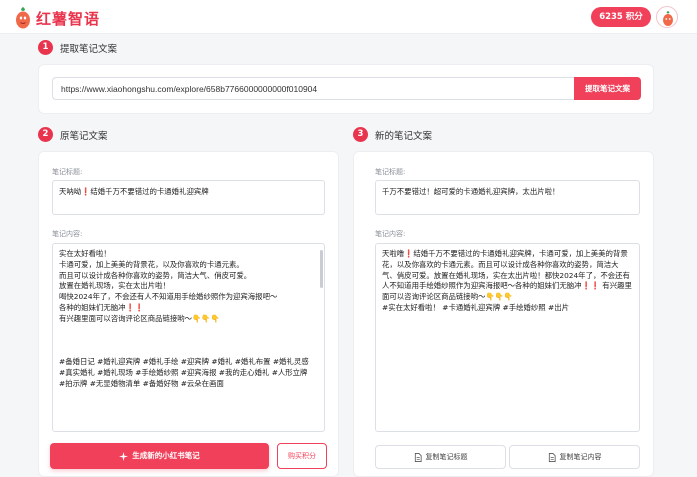 This screenshot has width=697, height=477. What do you see at coordinates (141, 383) in the screenshot?
I see `content-line: #拍示牌 #无显婚物清单 #备婚好物 #云朵在画面` at bounding box center [141, 383].